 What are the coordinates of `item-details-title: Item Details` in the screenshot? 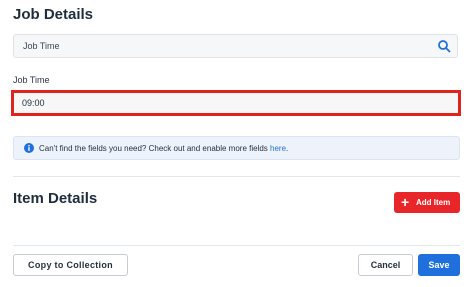 It's located at (55, 198).